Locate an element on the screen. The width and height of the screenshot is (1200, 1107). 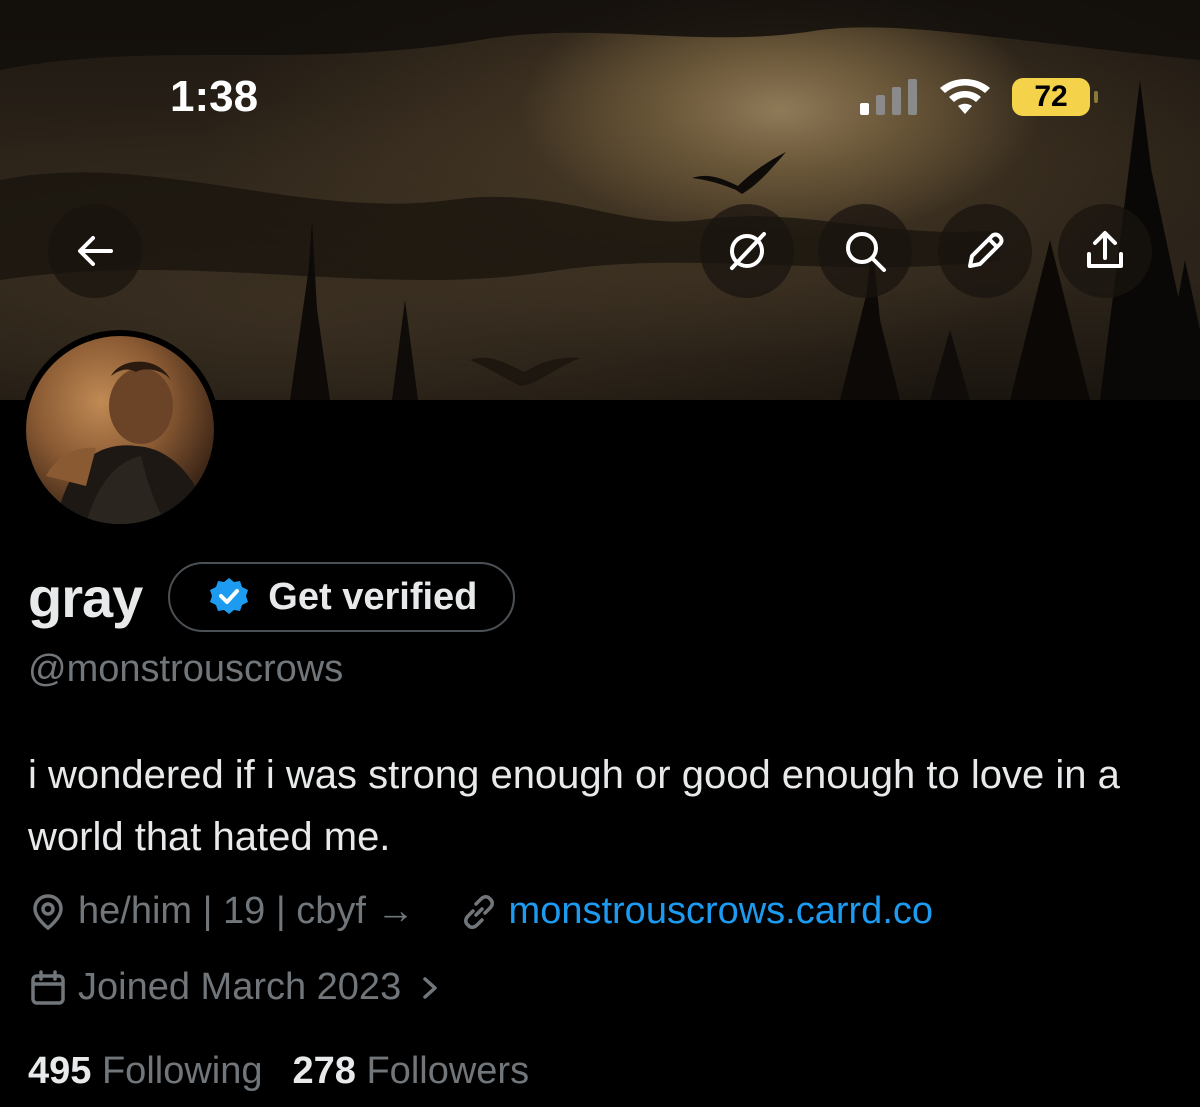
battery-icon: 72 is located at coordinates (1055, 97).